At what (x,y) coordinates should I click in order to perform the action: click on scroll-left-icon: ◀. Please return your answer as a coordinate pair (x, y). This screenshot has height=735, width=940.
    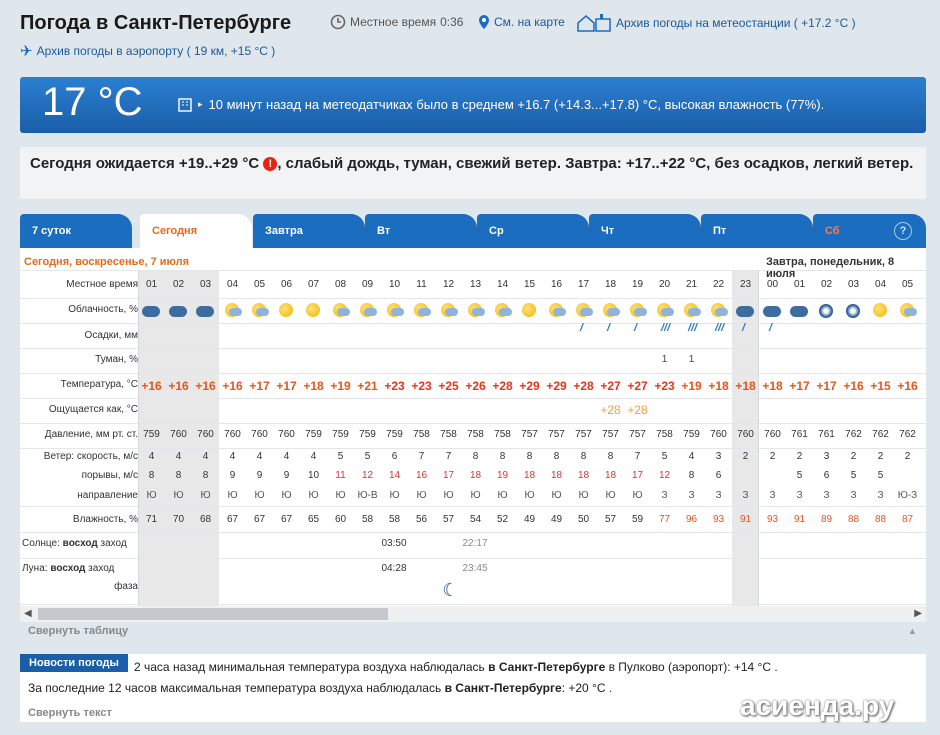
    Looking at the image, I should click on (28, 613).